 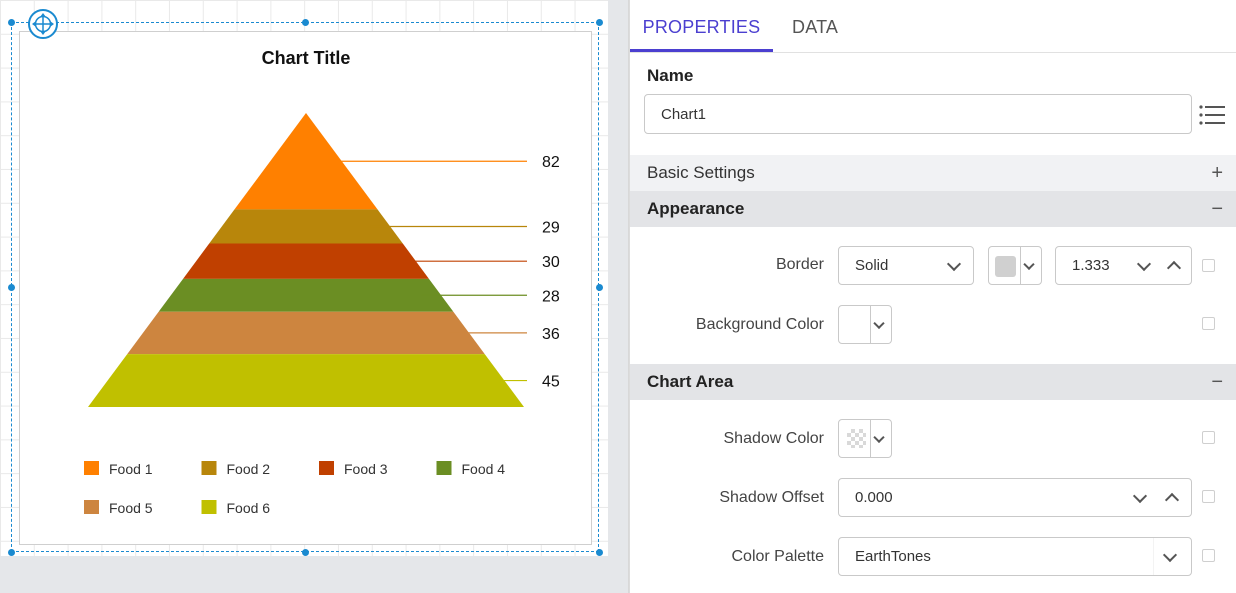 What do you see at coordinates (771, 497) in the screenshot?
I see `shadow-offset-label: Shadow Offset` at bounding box center [771, 497].